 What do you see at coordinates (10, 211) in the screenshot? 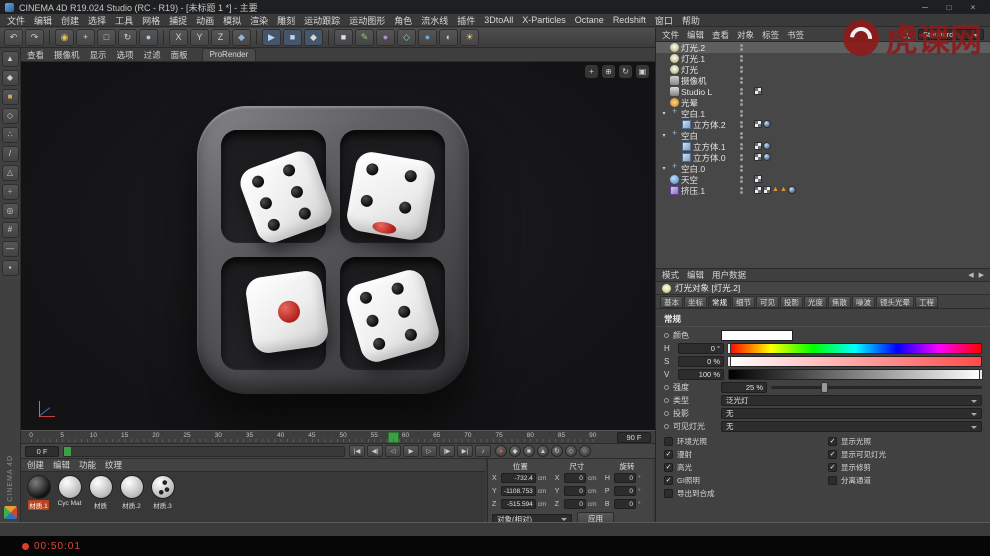
I see `viewport-solo-icon: ◎` at bounding box center [10, 211].